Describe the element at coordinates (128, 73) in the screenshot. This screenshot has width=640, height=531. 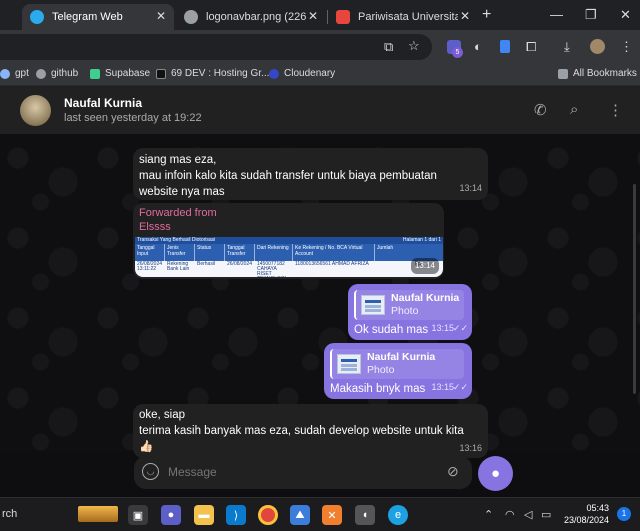
I see `bookmark-label: Supabase` at that location.